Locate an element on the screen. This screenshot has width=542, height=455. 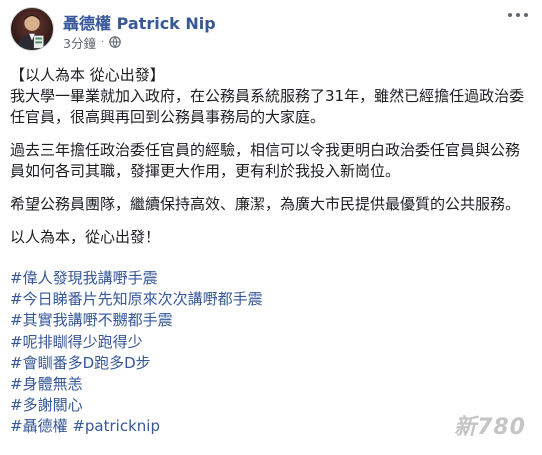
more-options-icon is located at coordinates (518, 15).